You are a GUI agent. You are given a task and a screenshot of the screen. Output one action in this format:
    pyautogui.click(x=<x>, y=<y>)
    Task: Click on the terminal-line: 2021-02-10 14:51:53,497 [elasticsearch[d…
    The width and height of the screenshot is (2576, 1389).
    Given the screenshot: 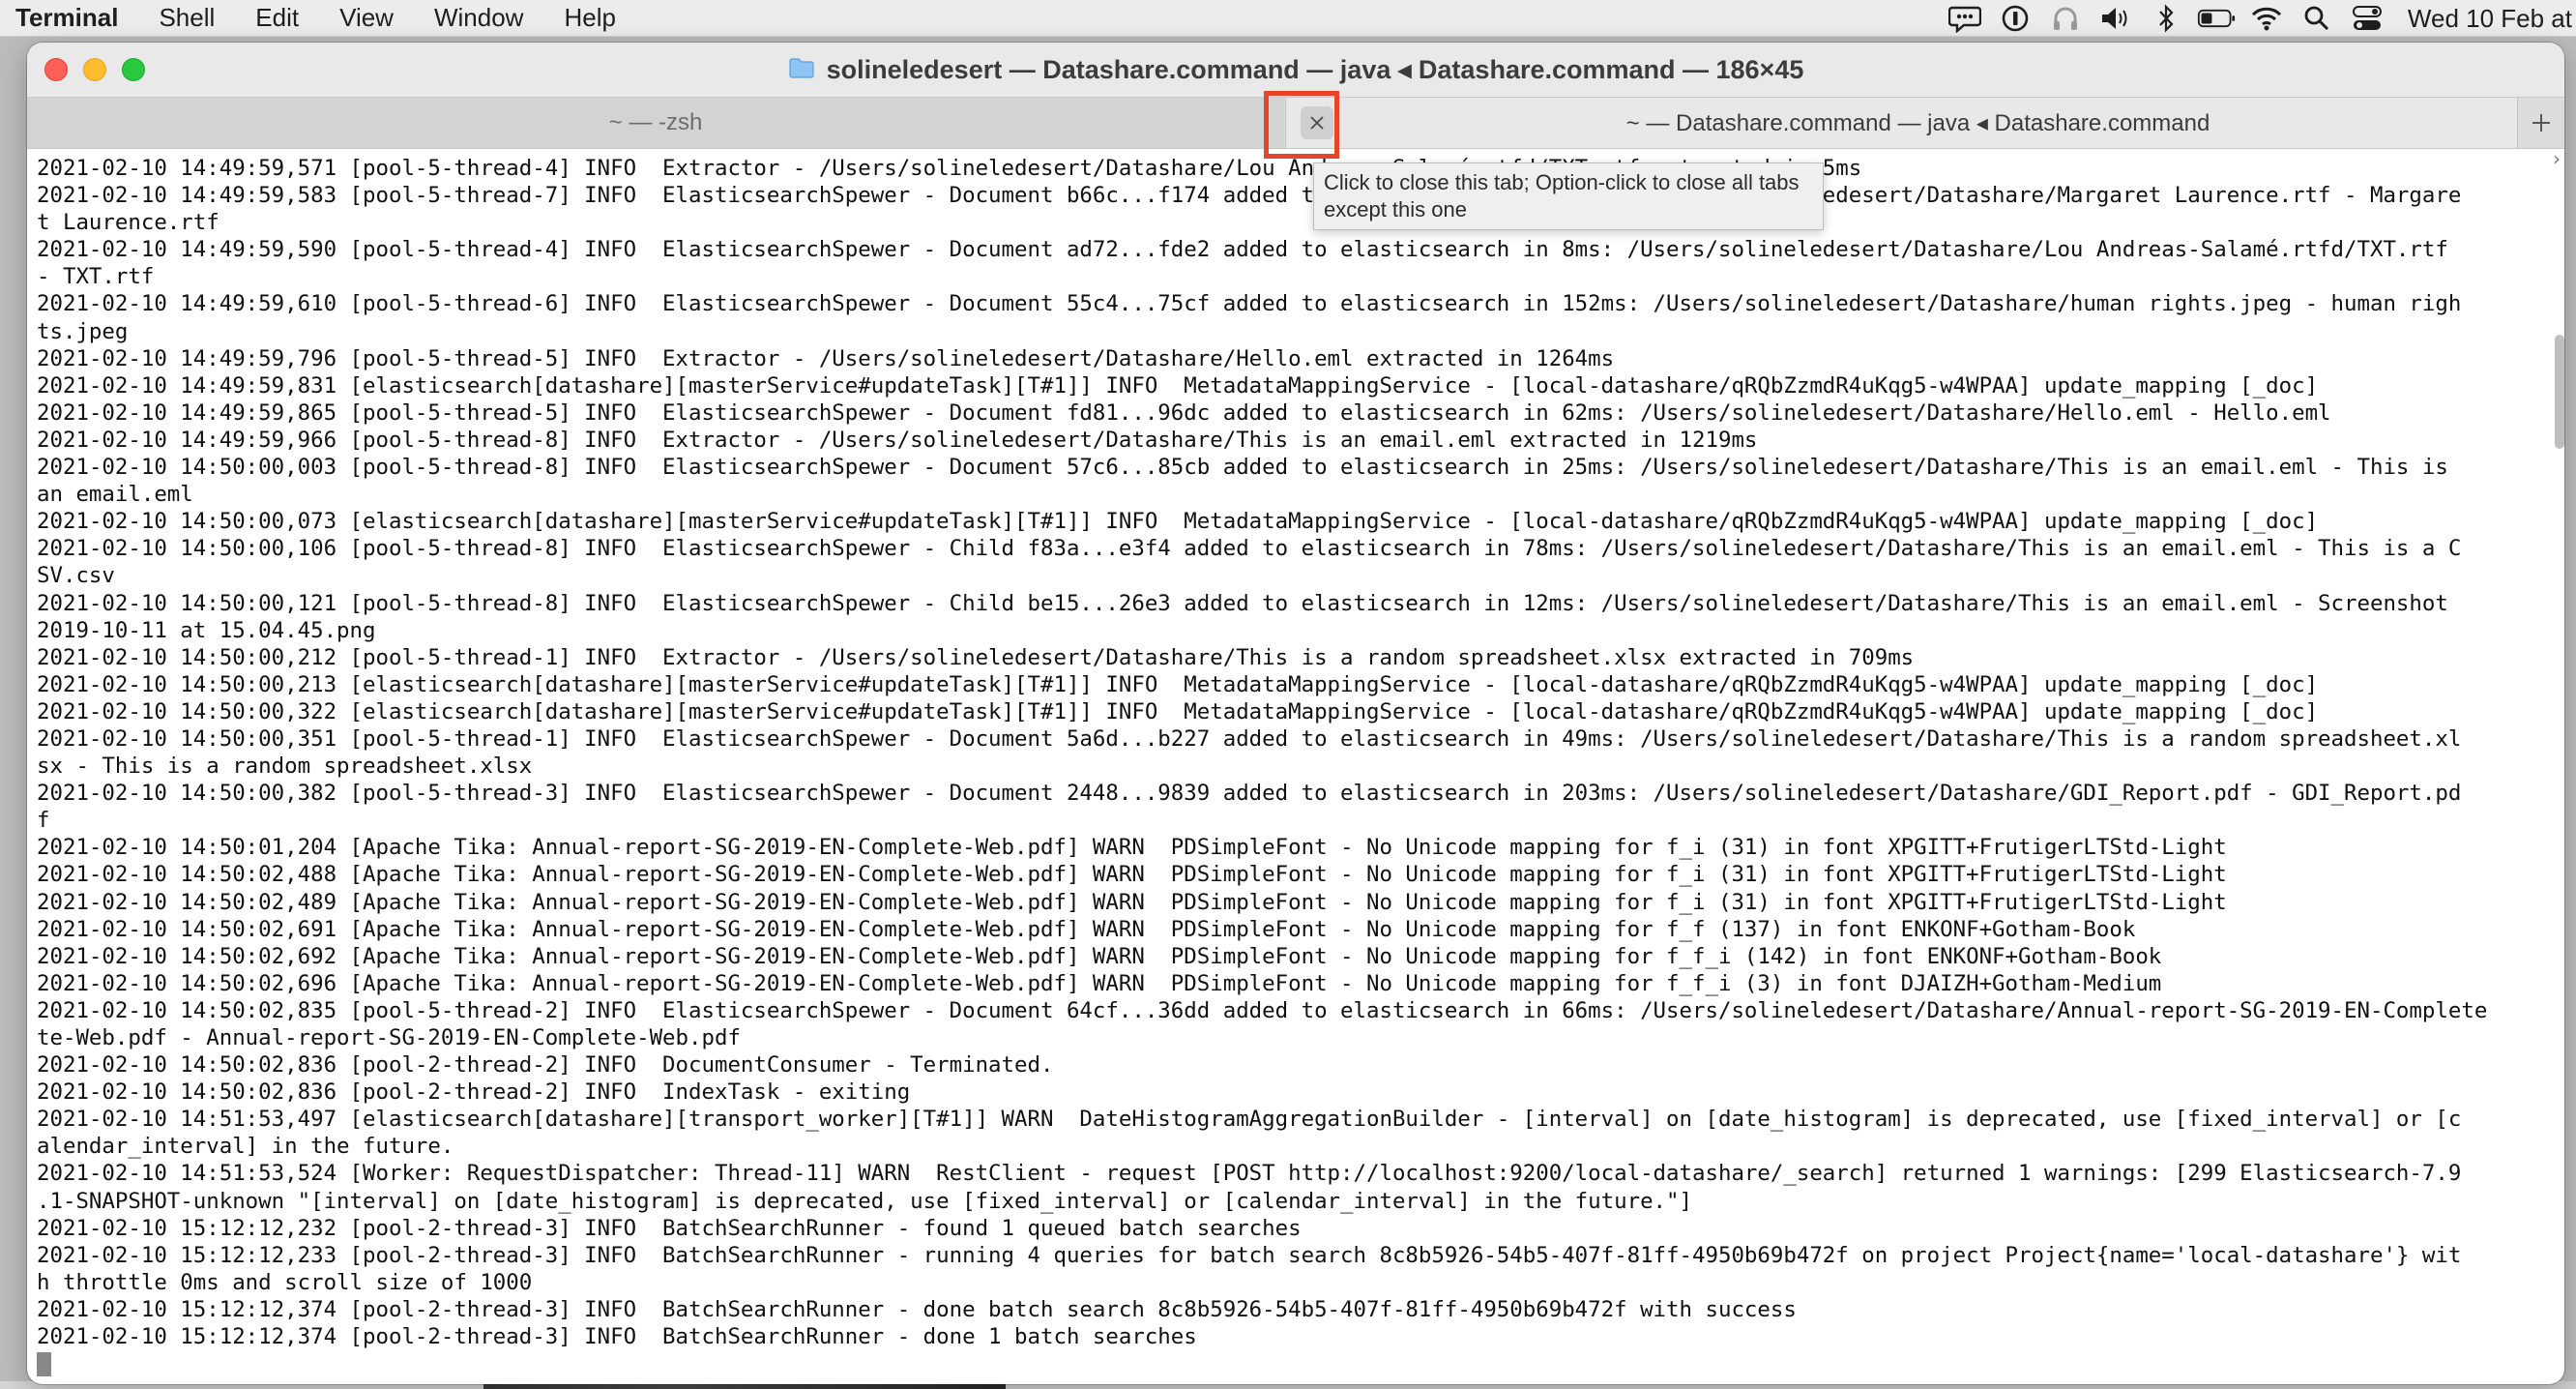 What is the action you would take?
    pyautogui.click(x=1249, y=1120)
    